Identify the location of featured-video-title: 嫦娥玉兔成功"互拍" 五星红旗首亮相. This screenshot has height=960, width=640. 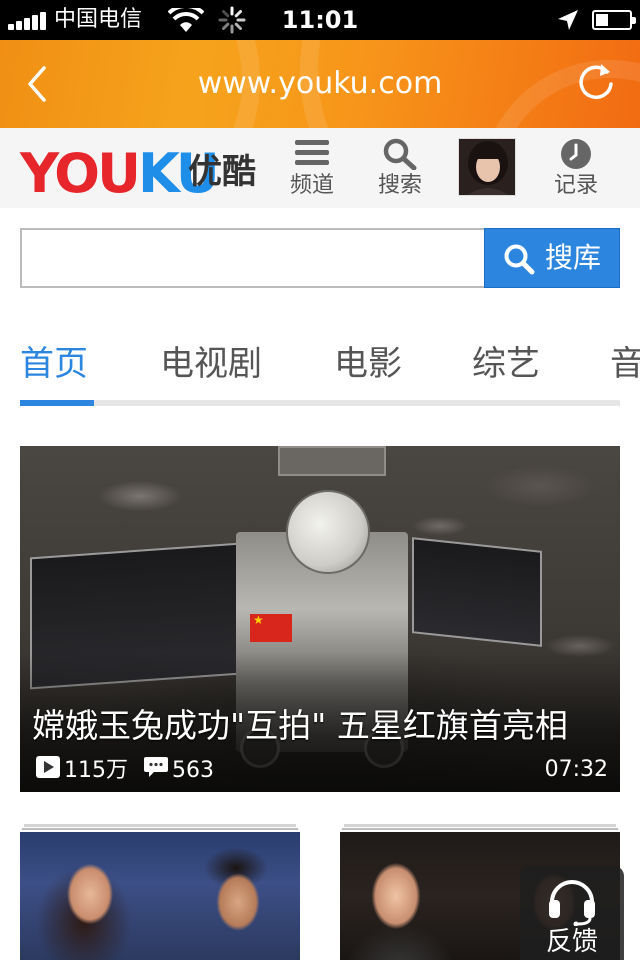
(300, 725).